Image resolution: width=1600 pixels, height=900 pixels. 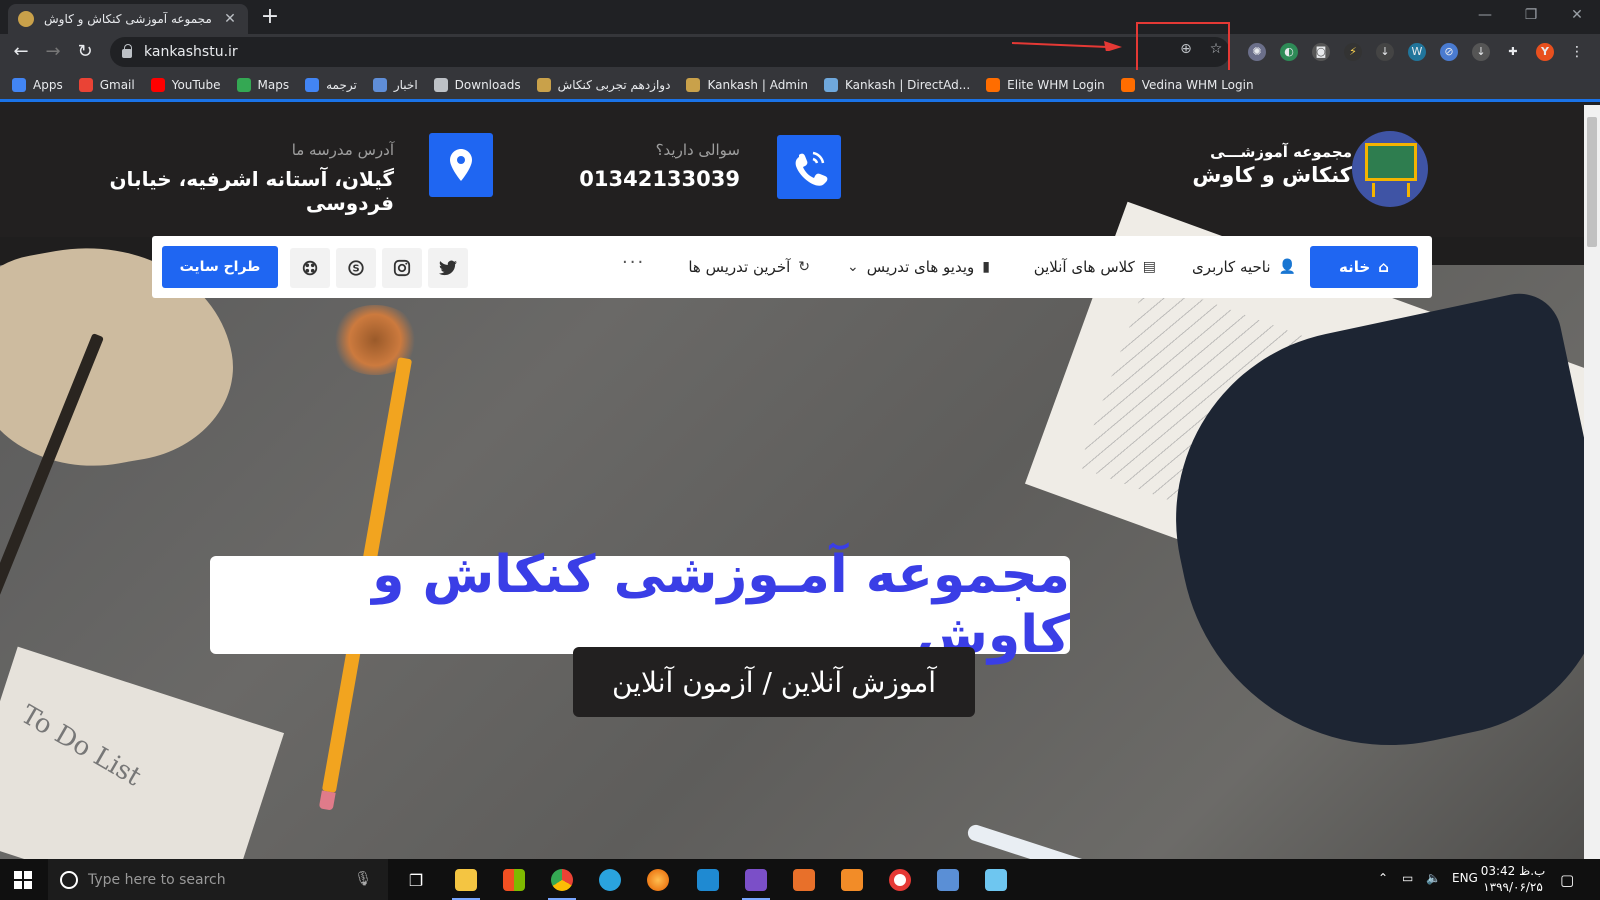 What do you see at coordinates (21, 52) in the screenshot?
I see `back-icon: ←` at bounding box center [21, 52].